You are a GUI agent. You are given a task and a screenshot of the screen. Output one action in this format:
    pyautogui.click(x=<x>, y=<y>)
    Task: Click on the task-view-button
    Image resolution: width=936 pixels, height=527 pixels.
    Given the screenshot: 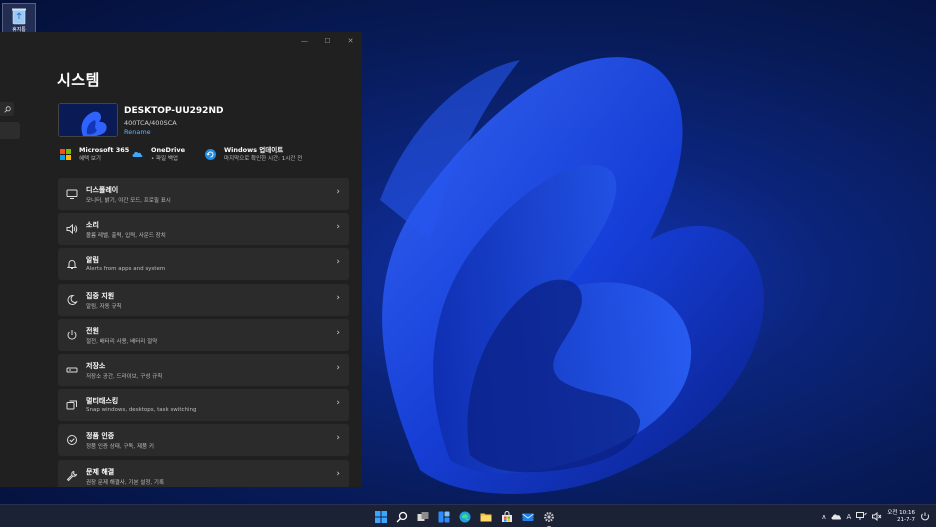 What is the action you would take?
    pyautogui.click(x=423, y=517)
    